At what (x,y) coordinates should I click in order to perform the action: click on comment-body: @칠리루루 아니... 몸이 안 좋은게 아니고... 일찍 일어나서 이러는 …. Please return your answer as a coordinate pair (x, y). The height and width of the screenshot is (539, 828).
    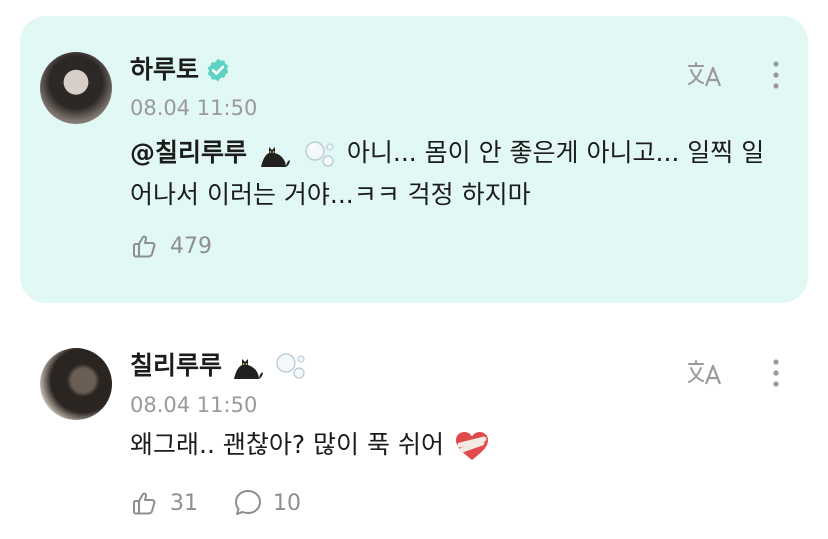
    Looking at the image, I should click on (455, 174).